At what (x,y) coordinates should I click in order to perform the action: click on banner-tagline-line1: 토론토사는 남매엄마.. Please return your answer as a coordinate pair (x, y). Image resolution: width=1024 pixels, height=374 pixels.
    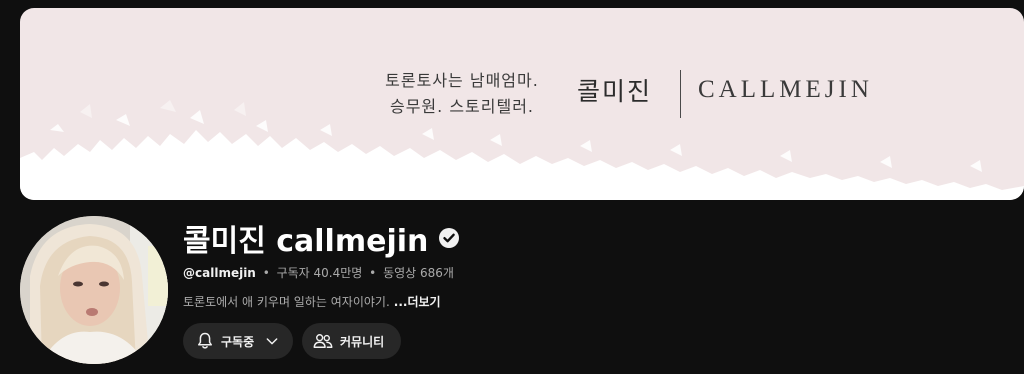
    Looking at the image, I should click on (462, 80).